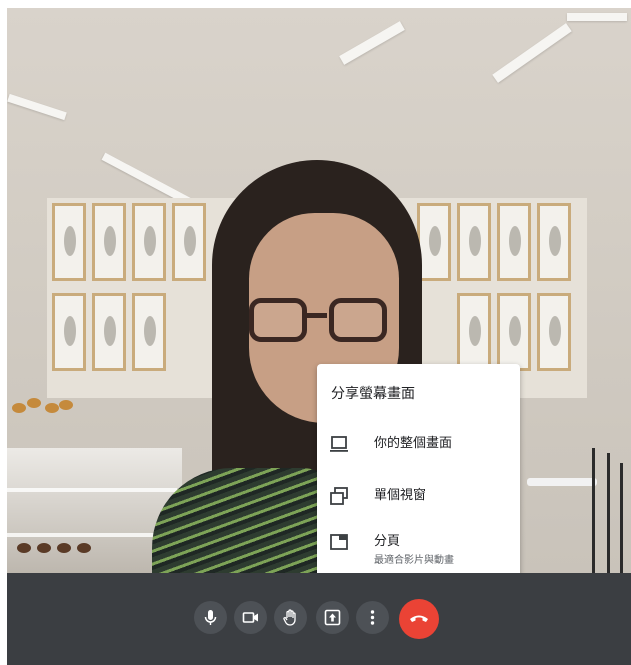  Describe the element at coordinates (373, 394) in the screenshot. I see `menu-title: 分享螢幕畫面` at that location.